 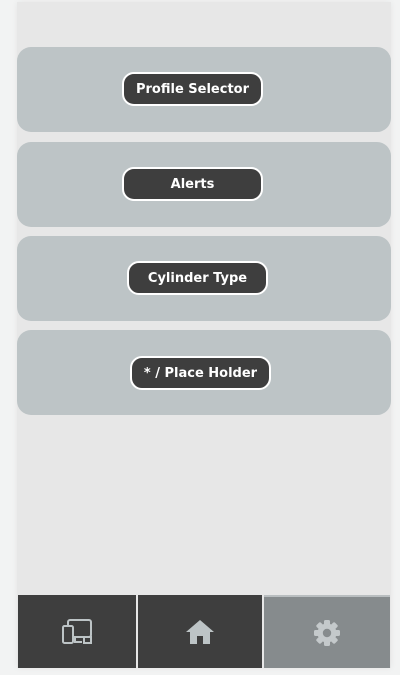 I want to click on menu-card-place-holder: * / Place Holder, so click(x=204, y=372).